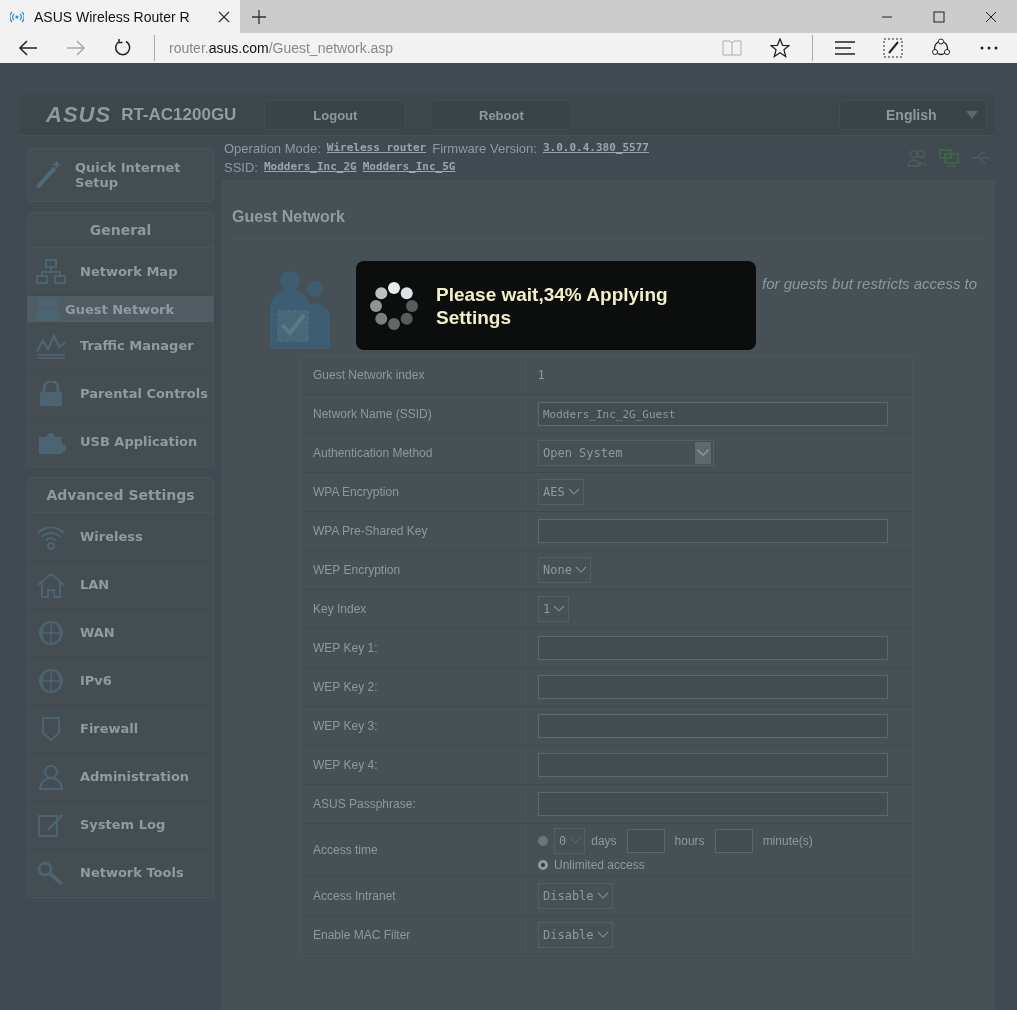 This screenshot has height=1010, width=1017. Describe the element at coordinates (120, 777) in the screenshot. I see `sidebar-item: Administration` at that location.